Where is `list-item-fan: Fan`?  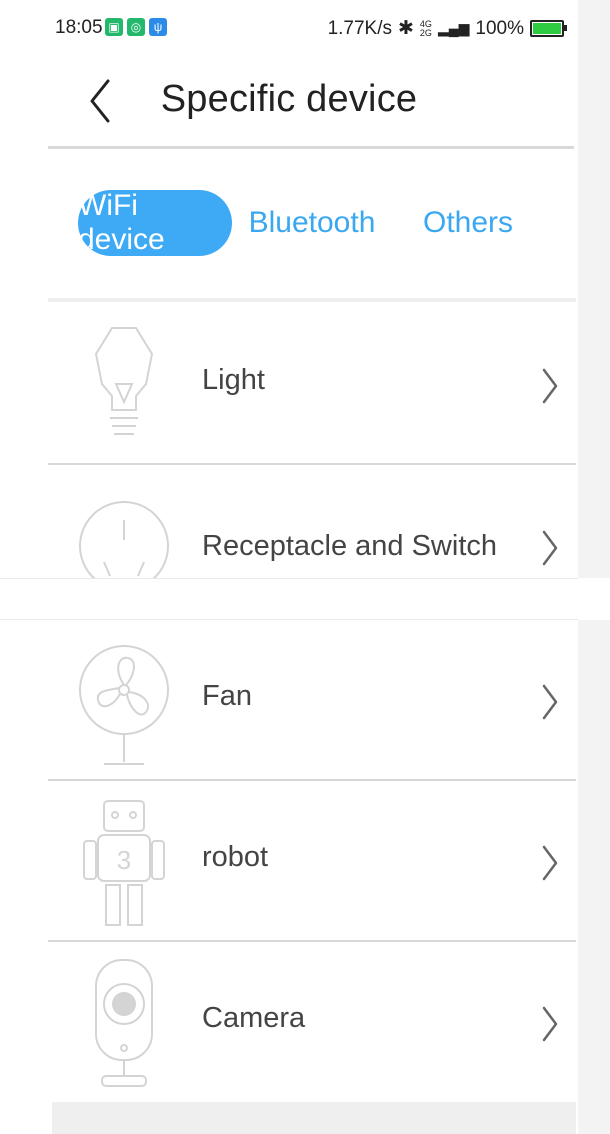 list-item-fan: Fan is located at coordinates (312, 700).